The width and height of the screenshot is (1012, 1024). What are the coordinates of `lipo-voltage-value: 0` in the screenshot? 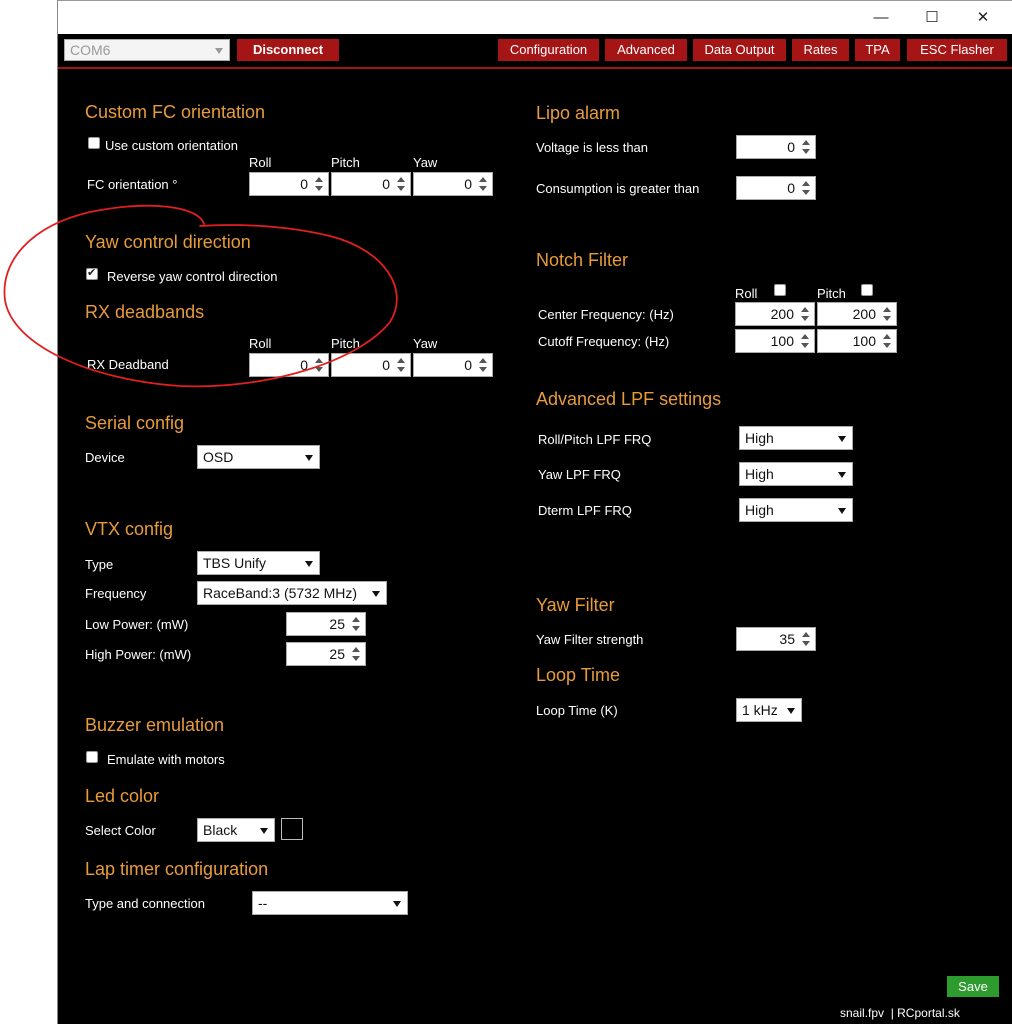 It's located at (791, 147).